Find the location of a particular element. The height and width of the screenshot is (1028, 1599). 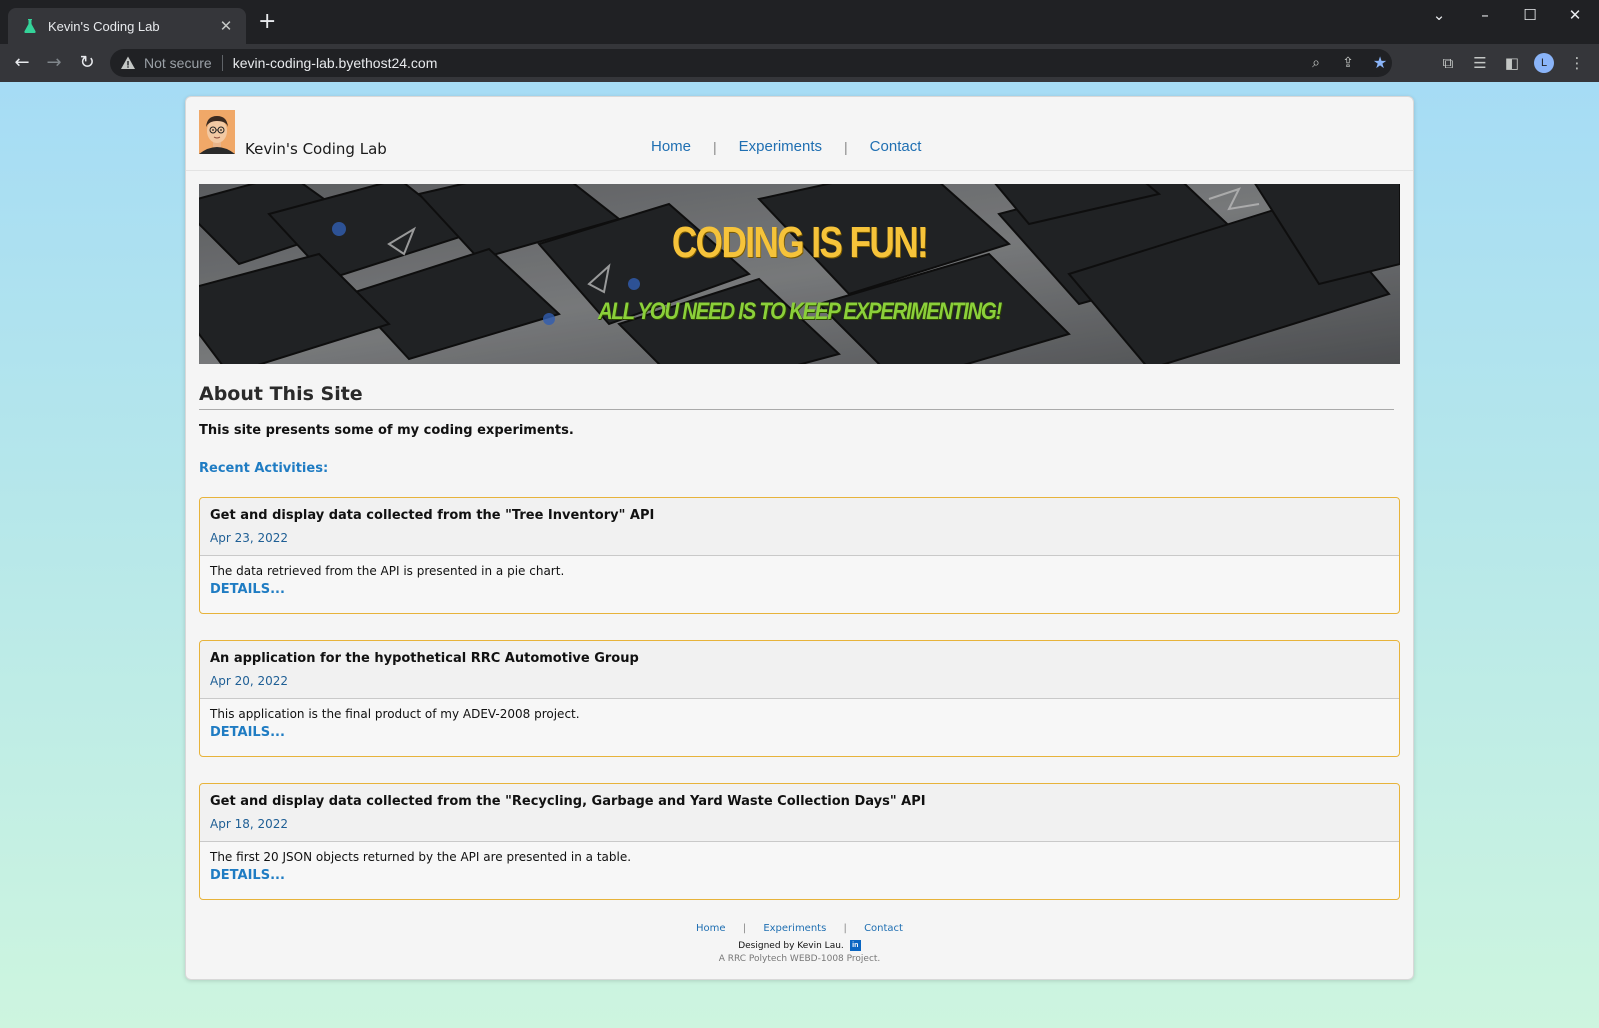

forward-arrow-icon: → is located at coordinates (54, 63).